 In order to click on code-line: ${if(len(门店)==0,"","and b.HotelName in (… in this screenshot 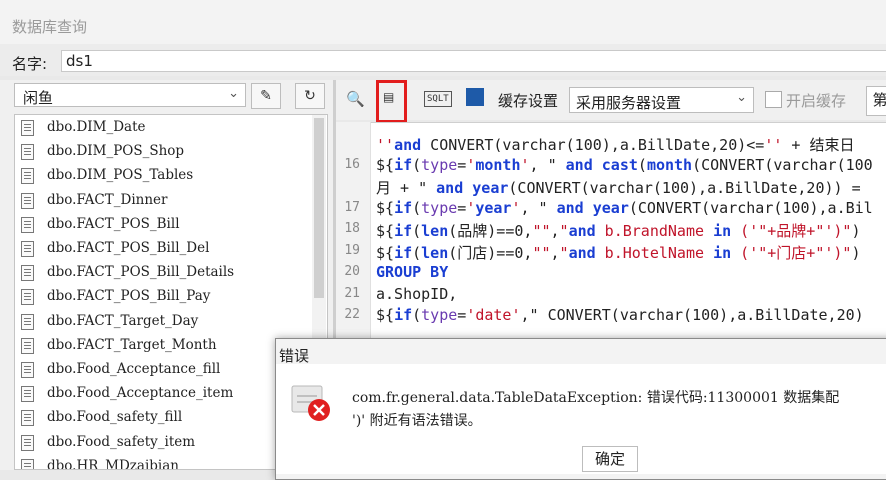, I will do `click(618, 252)`.